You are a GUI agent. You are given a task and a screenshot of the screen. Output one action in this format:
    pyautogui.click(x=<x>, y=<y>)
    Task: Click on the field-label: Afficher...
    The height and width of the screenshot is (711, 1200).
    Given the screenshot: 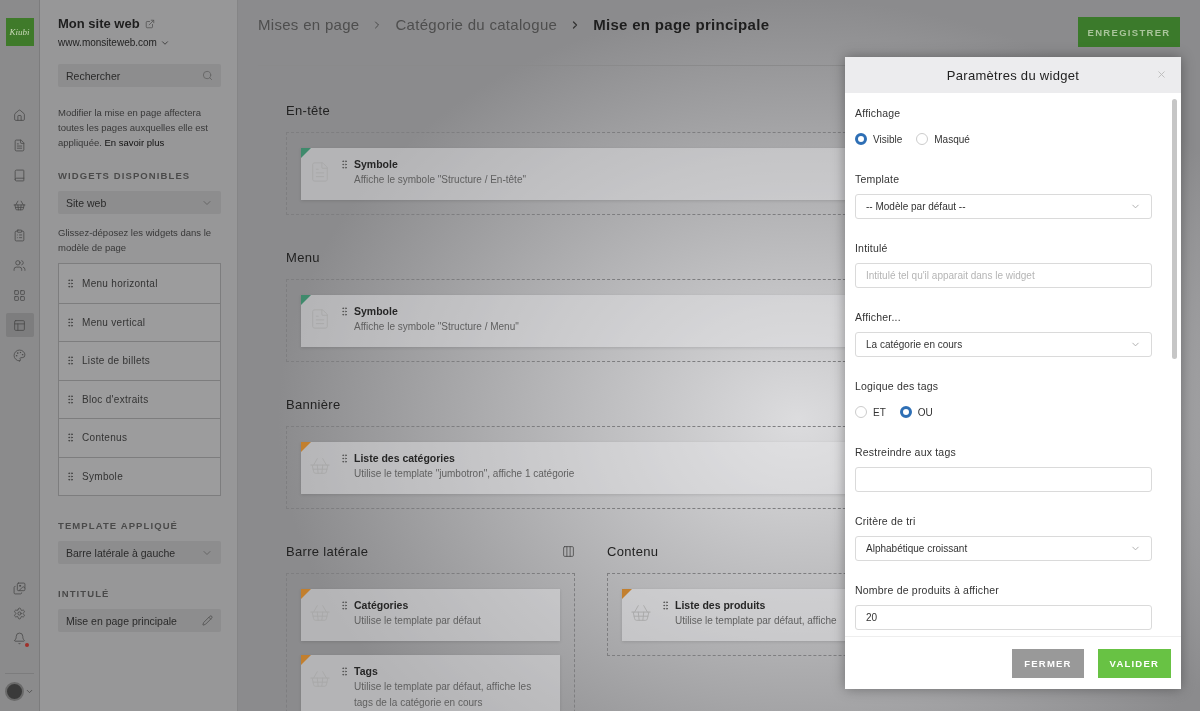 What is the action you would take?
    pyautogui.click(x=878, y=317)
    